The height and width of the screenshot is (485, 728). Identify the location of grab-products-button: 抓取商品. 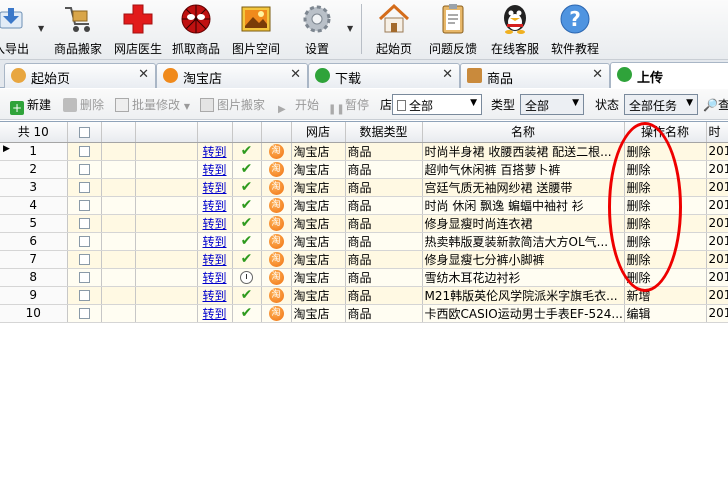
(196, 29).